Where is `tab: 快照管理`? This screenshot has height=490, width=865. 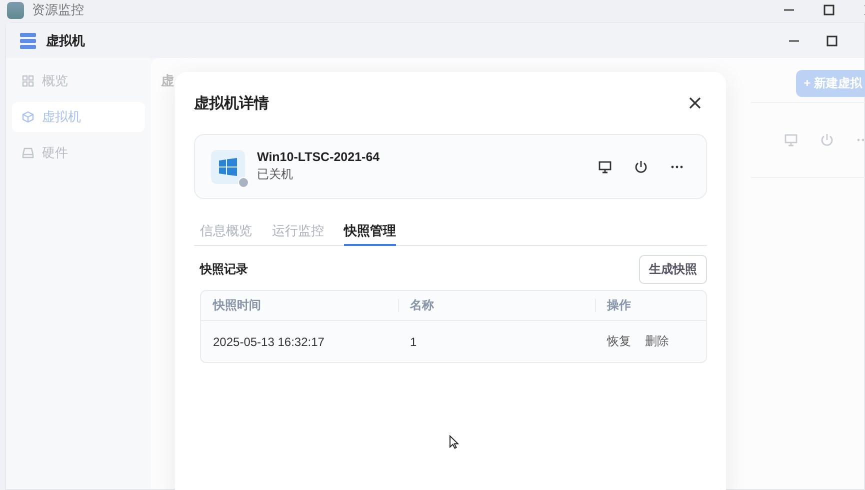 tab: 快照管理 is located at coordinates (370, 234).